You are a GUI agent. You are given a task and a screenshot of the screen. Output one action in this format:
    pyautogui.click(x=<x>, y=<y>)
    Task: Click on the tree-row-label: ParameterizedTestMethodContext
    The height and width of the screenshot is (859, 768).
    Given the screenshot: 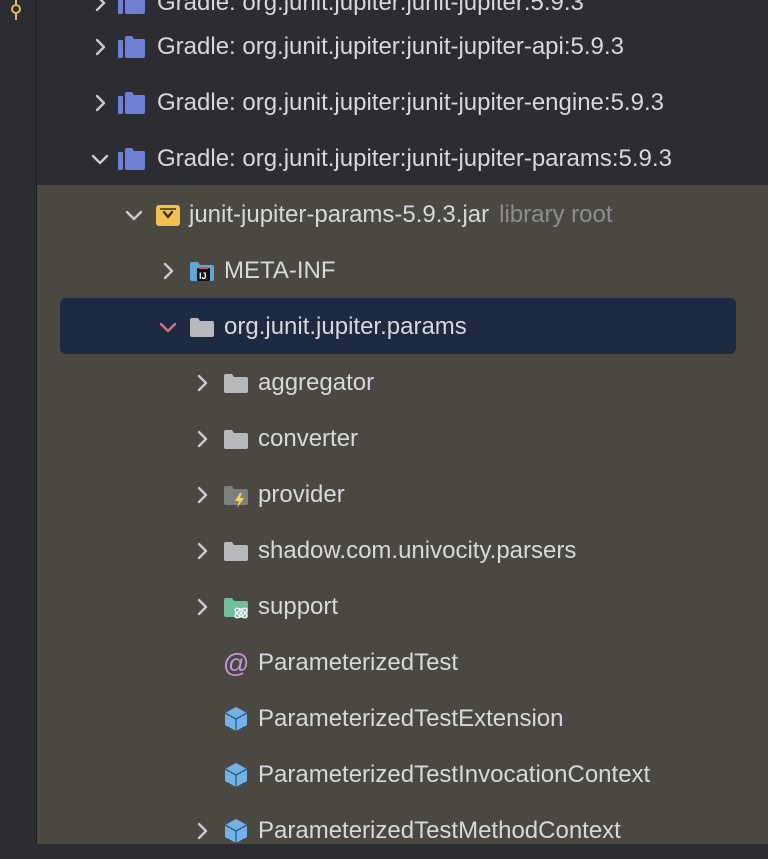 What is the action you would take?
    pyautogui.click(x=439, y=830)
    